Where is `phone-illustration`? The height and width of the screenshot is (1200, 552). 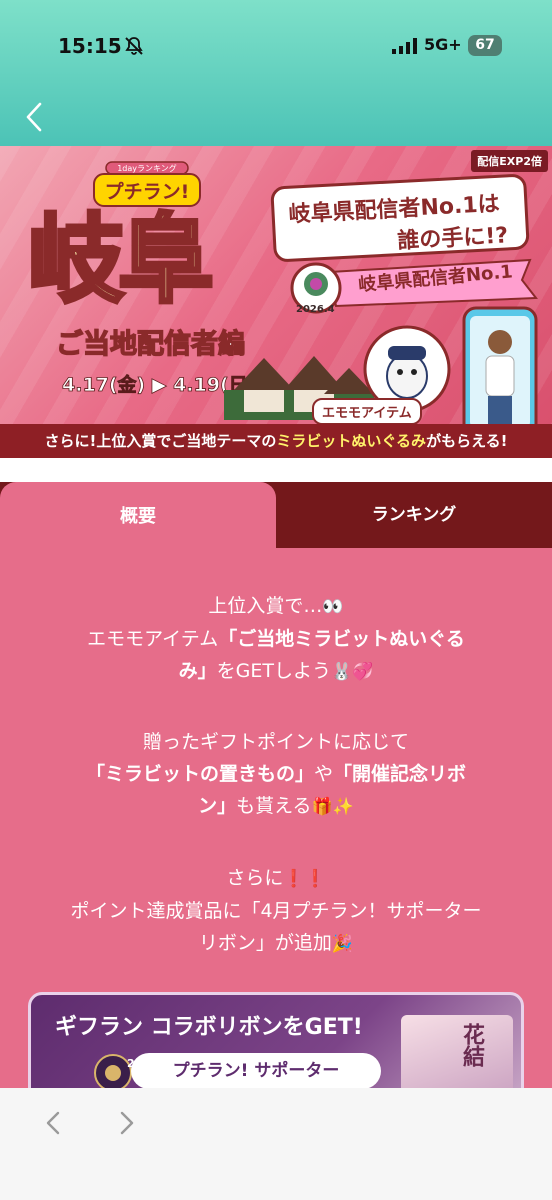 phone-illustration is located at coordinates (500, 372).